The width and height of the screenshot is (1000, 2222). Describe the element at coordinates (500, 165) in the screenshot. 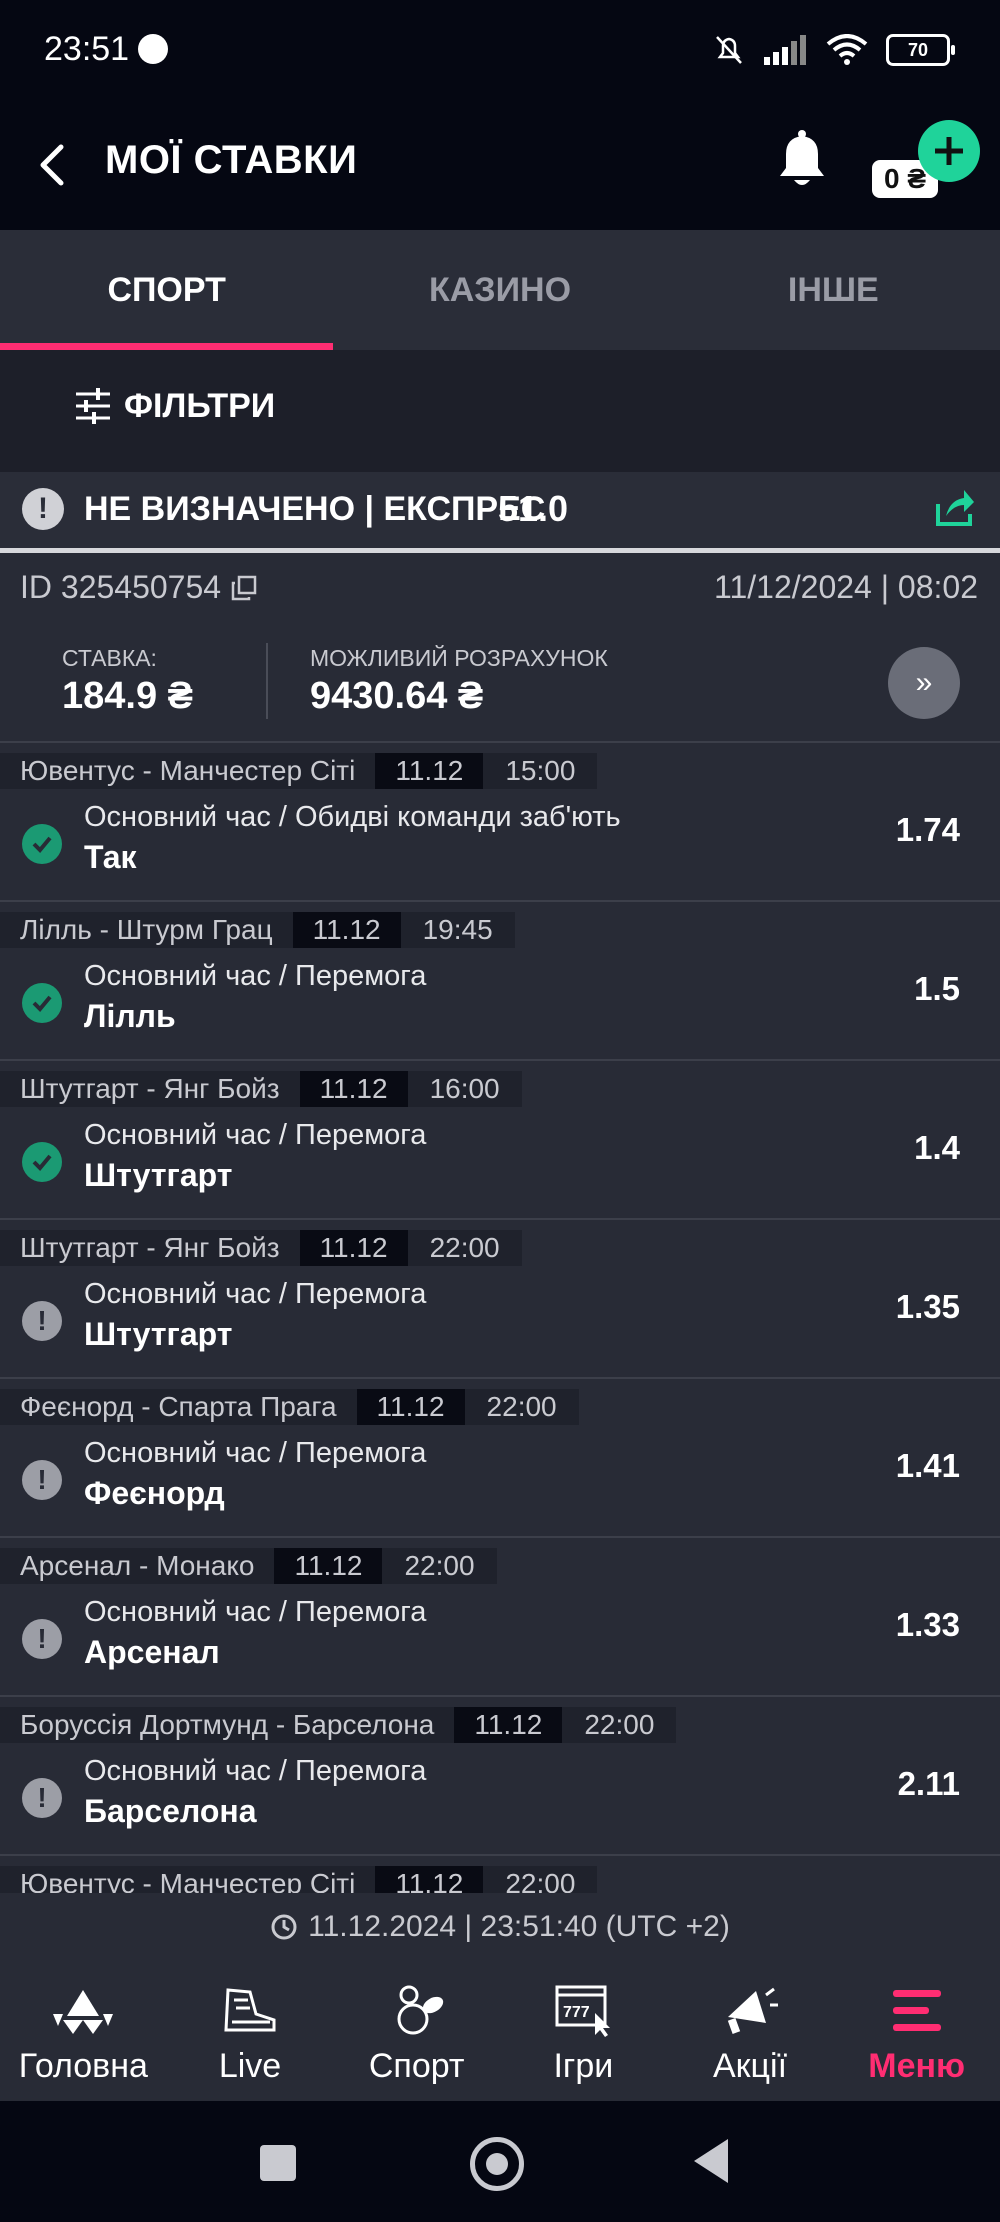

I see `app-header: МОЇ СТАВКИ 0 ₴` at that location.